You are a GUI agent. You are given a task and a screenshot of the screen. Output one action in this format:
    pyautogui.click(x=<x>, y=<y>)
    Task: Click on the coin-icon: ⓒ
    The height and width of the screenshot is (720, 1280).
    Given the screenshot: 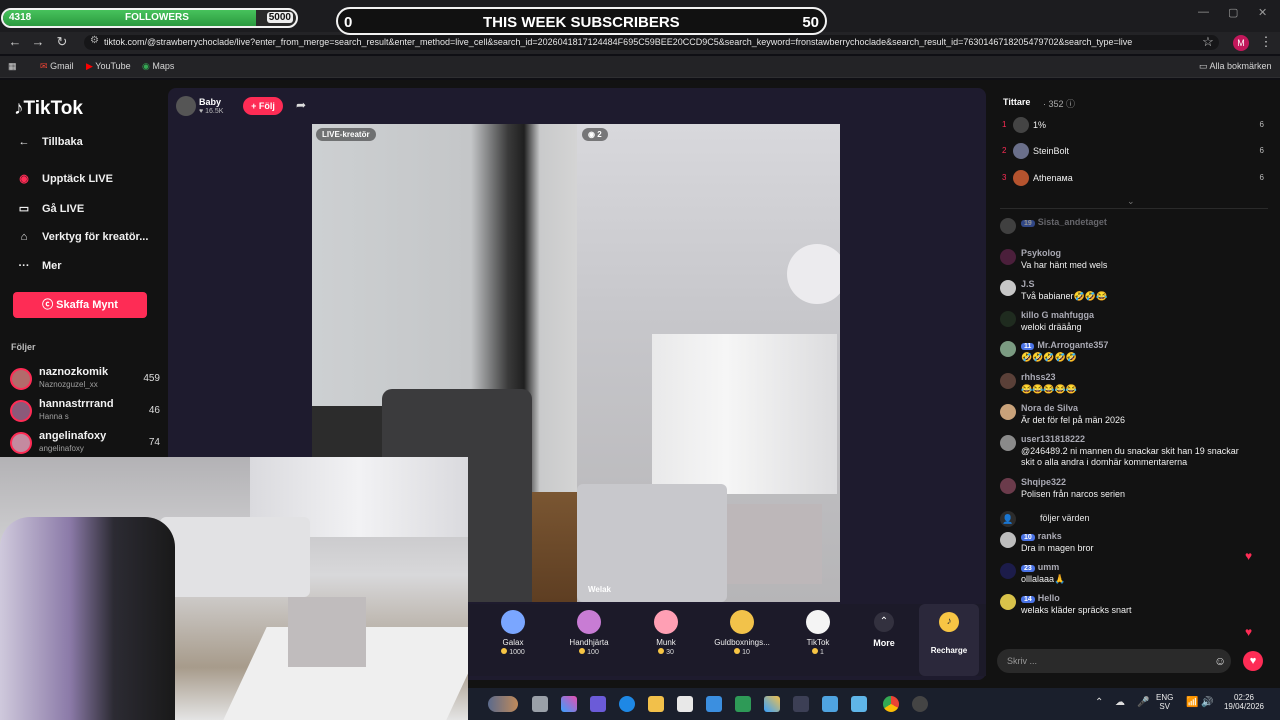 What is the action you would take?
    pyautogui.click(x=49, y=305)
    